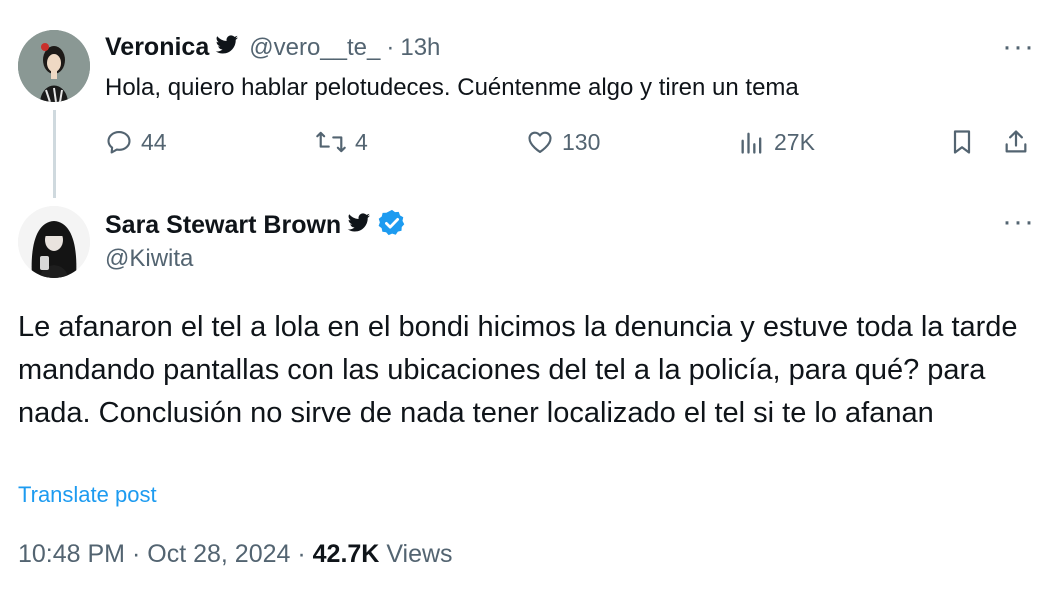 The height and width of the screenshot is (600, 1054). I want to click on post-header: Sara Stewart Brown, so click(256, 225).